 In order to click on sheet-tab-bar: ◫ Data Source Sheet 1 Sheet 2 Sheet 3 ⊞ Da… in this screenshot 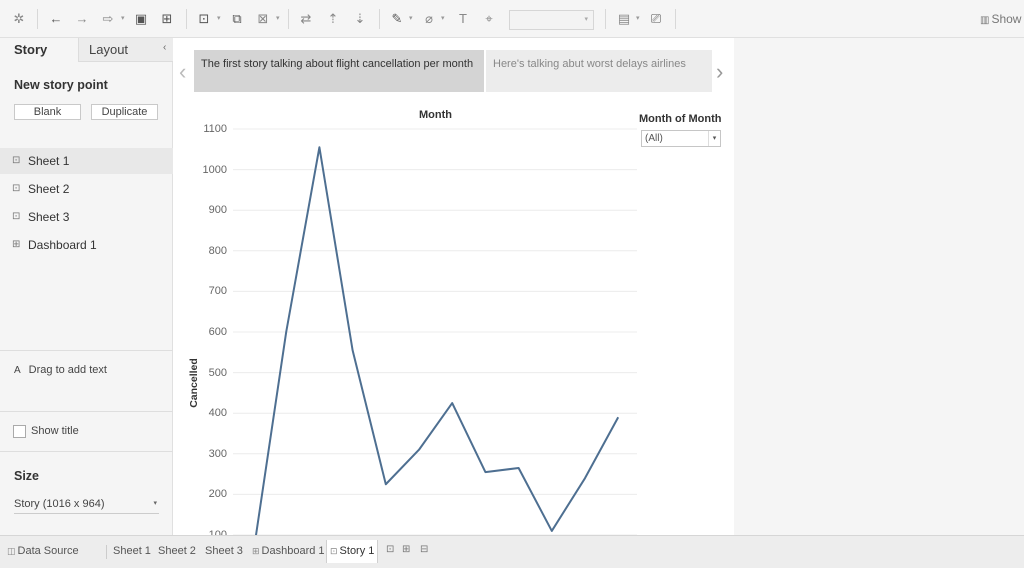, I will do `click(512, 551)`.